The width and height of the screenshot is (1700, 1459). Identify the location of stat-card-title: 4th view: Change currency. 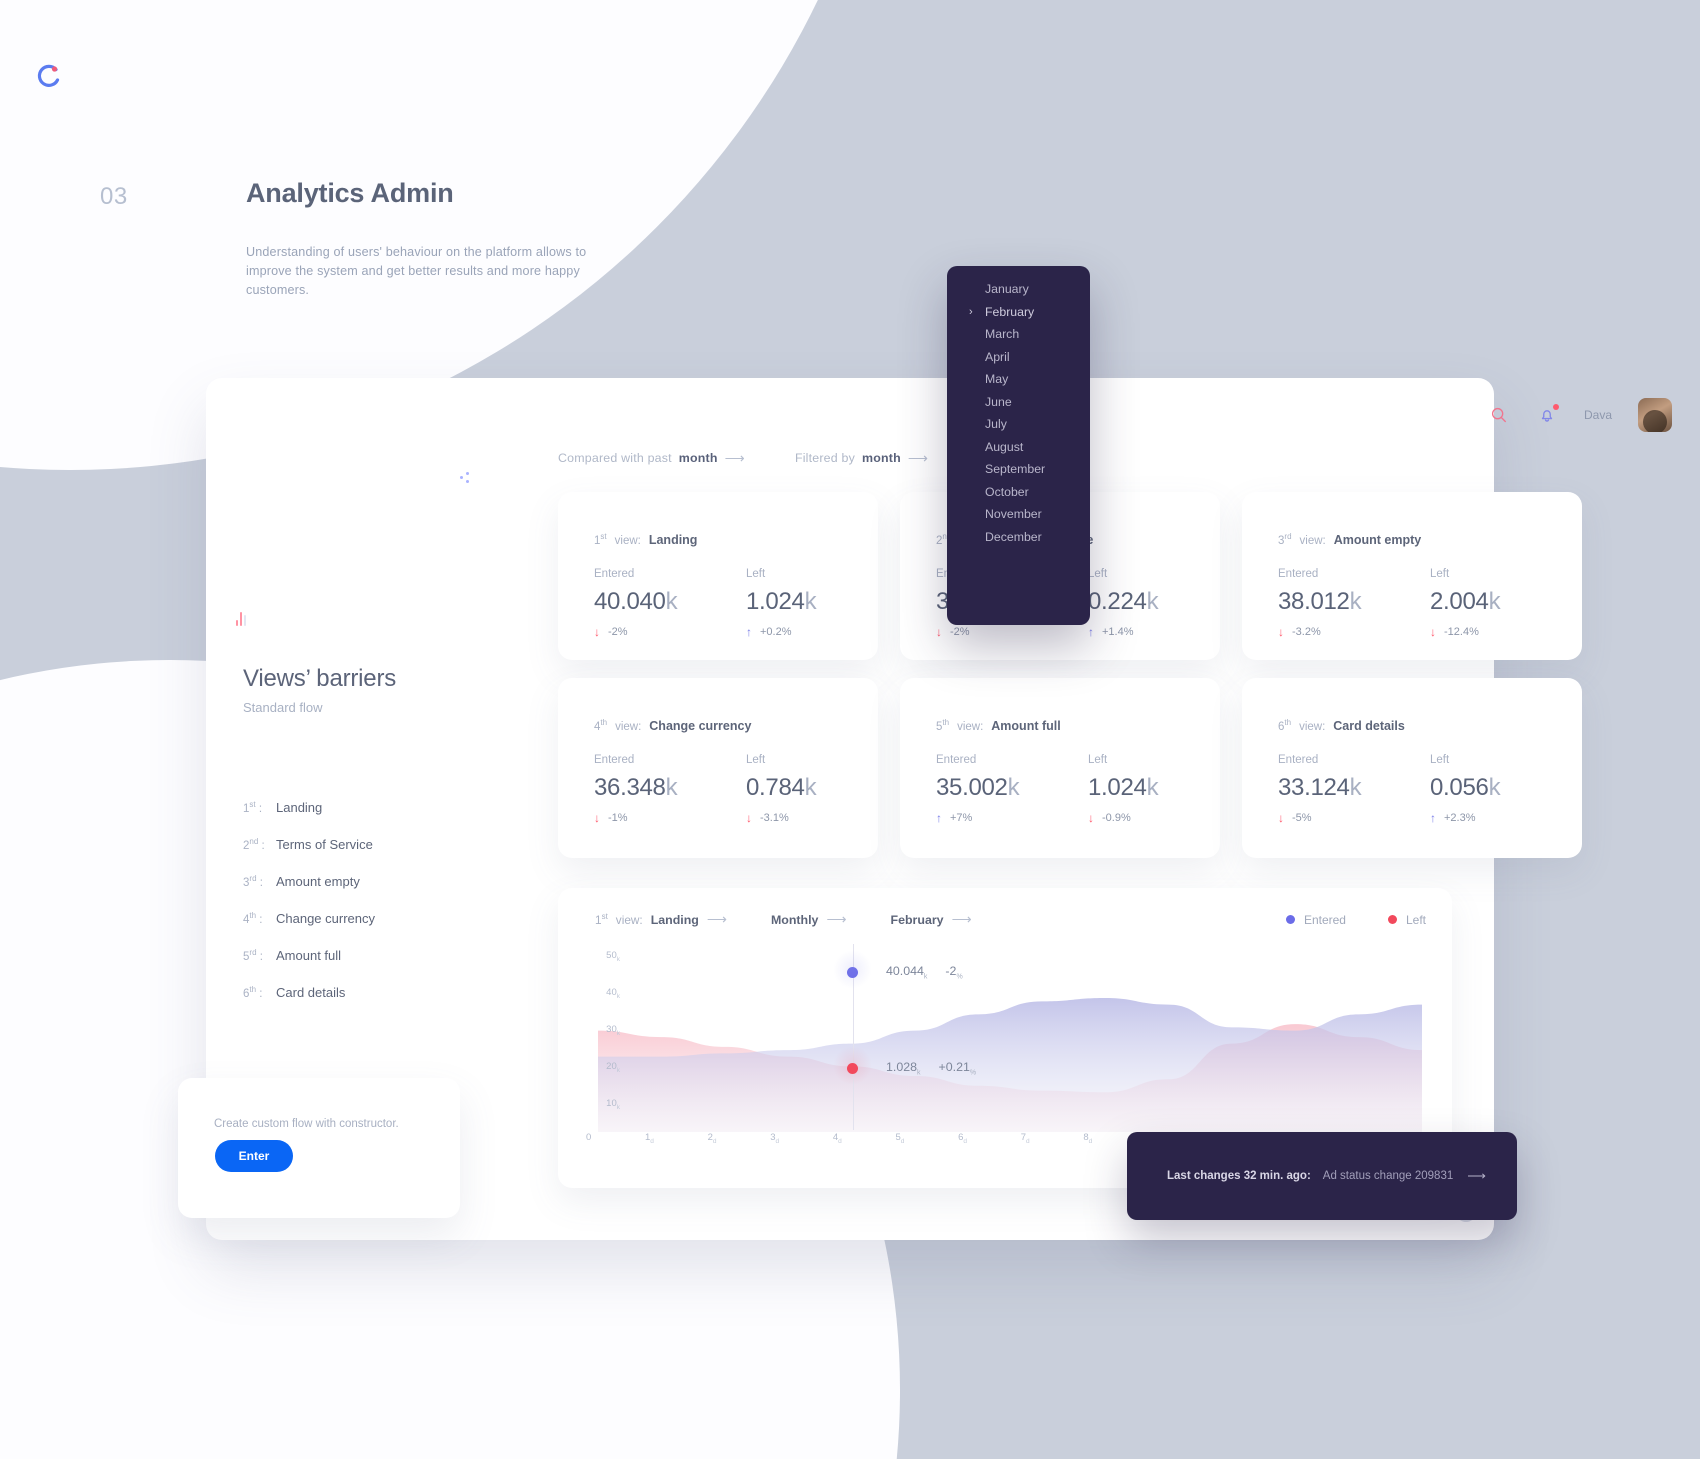
(672, 725).